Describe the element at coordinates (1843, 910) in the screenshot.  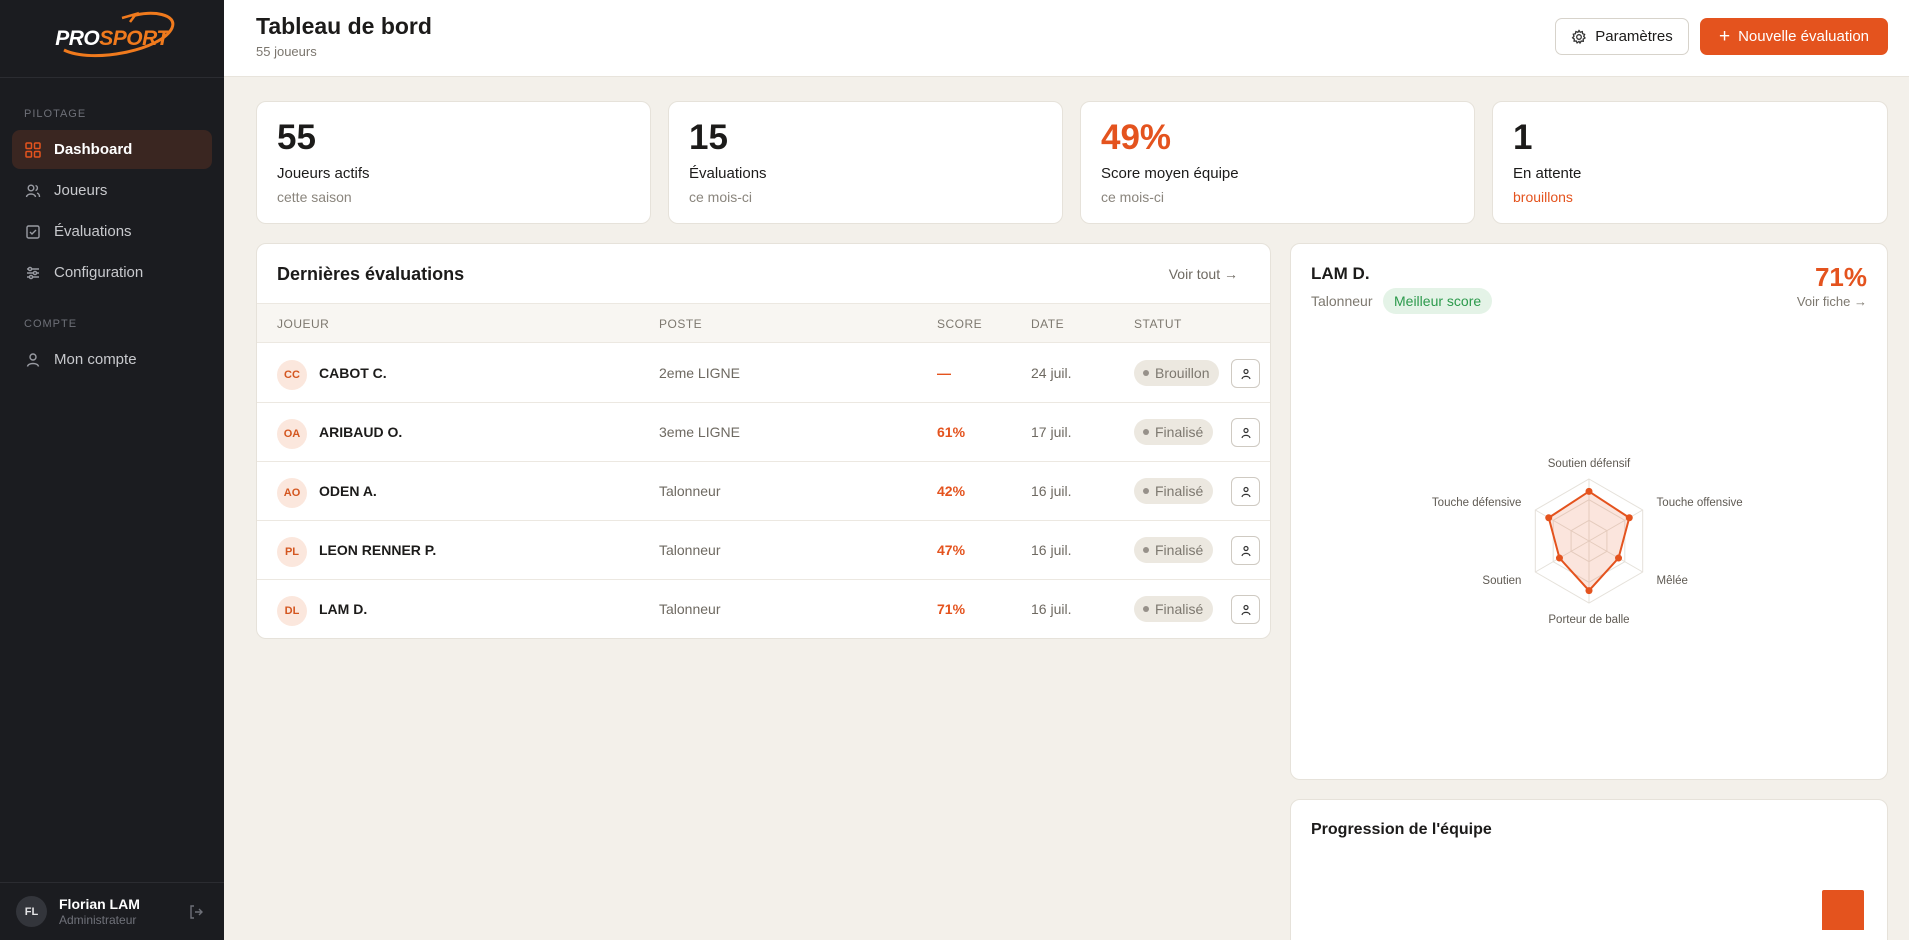
I see `progression-bar` at that location.